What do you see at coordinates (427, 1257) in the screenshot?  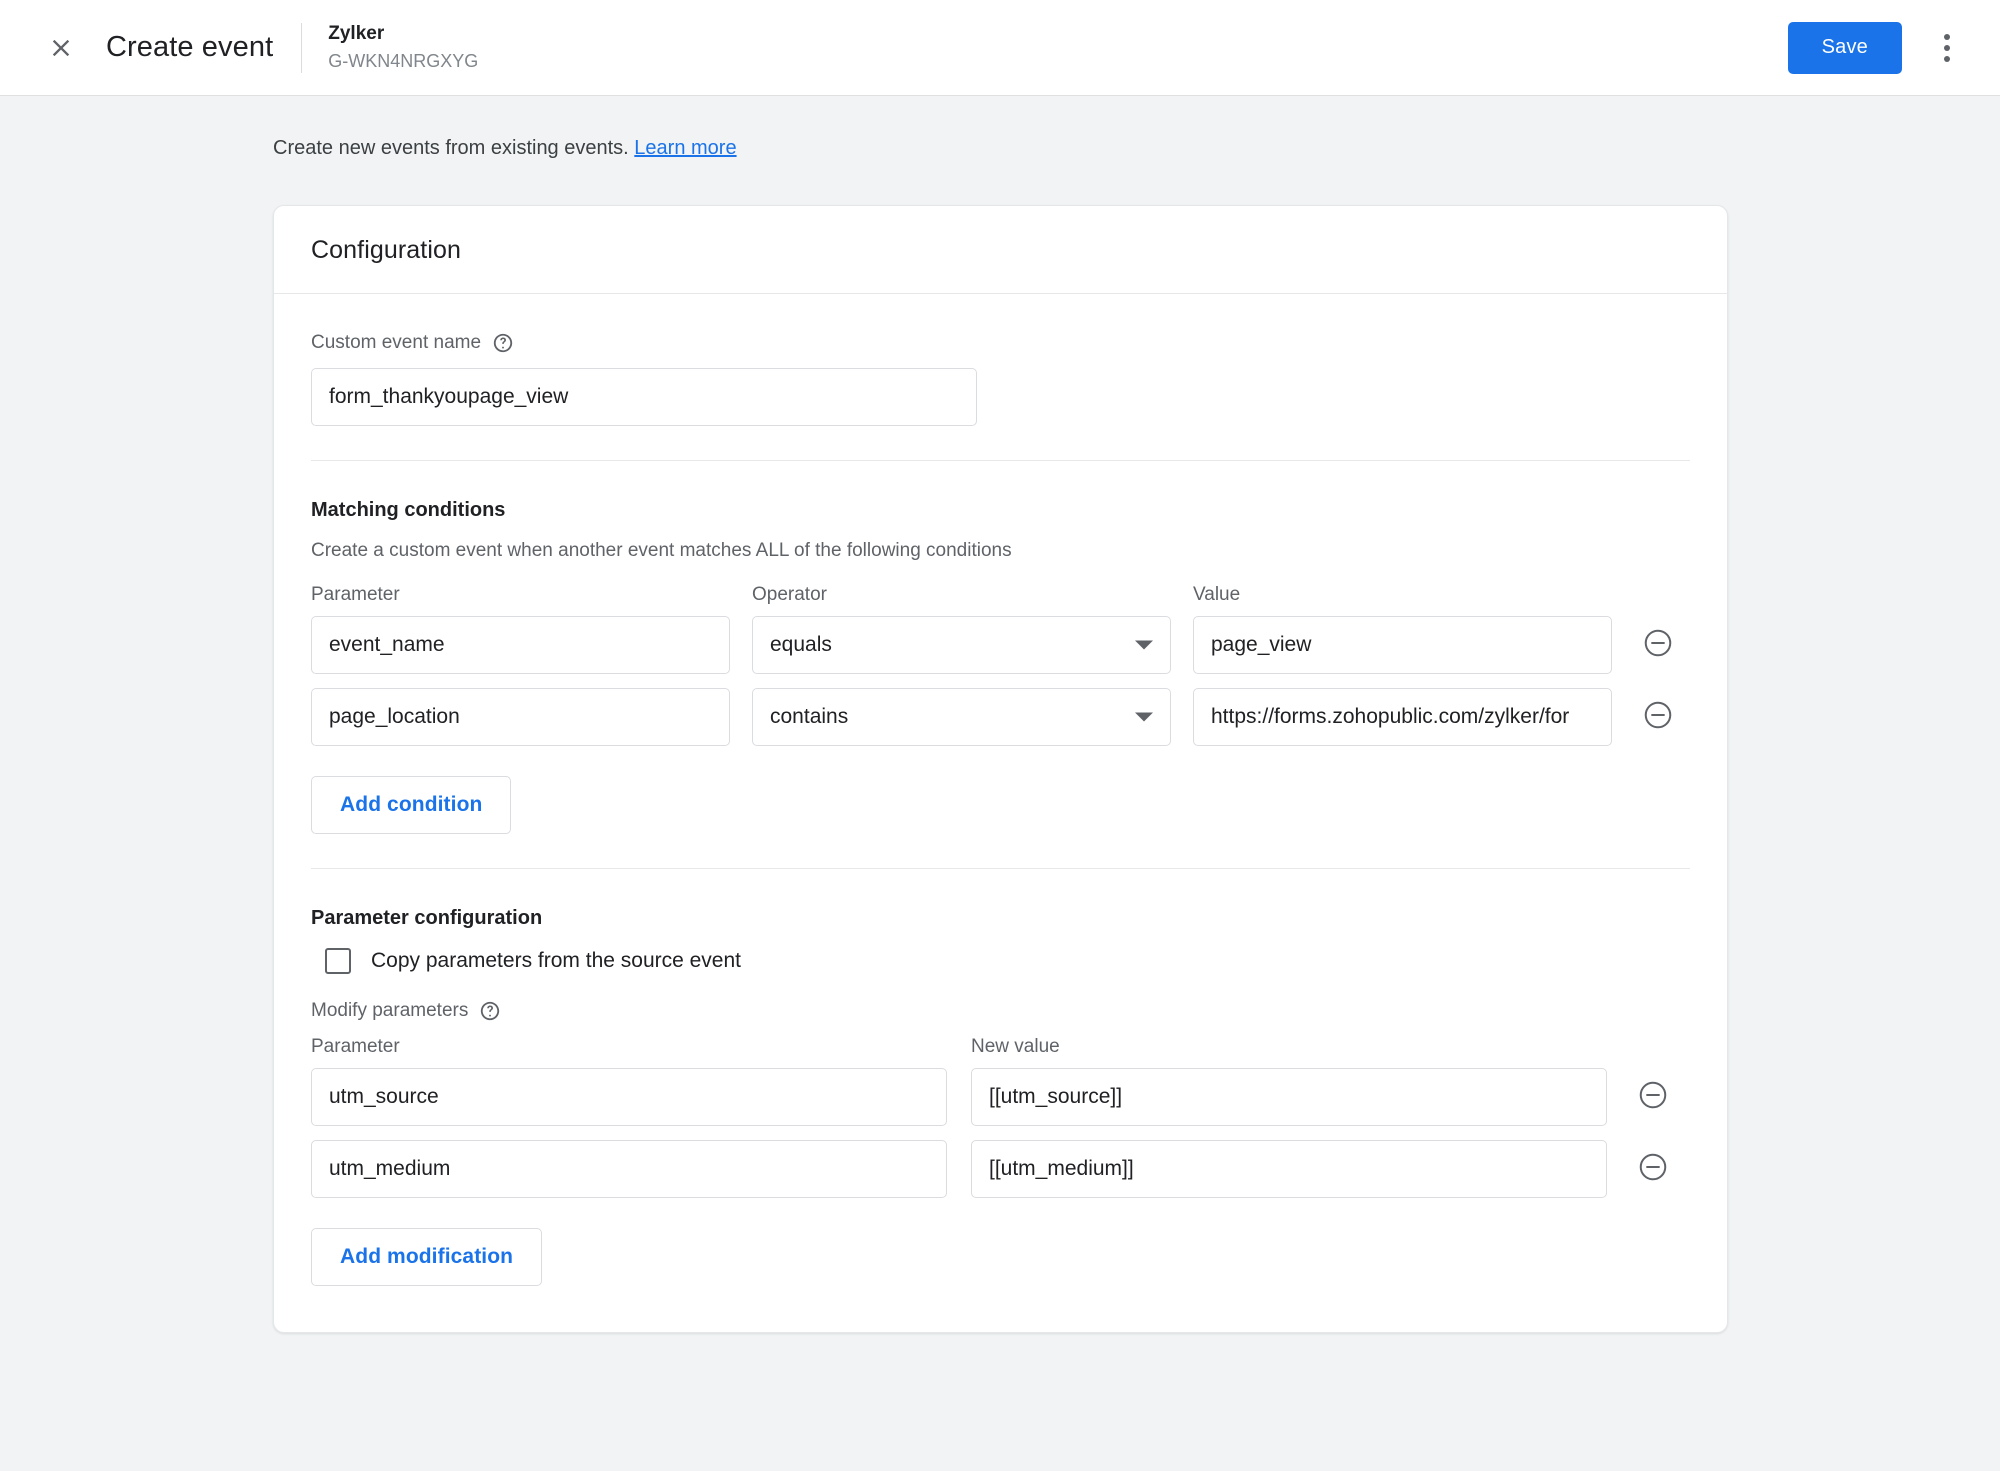 I see `add-modification-button: Add modification` at bounding box center [427, 1257].